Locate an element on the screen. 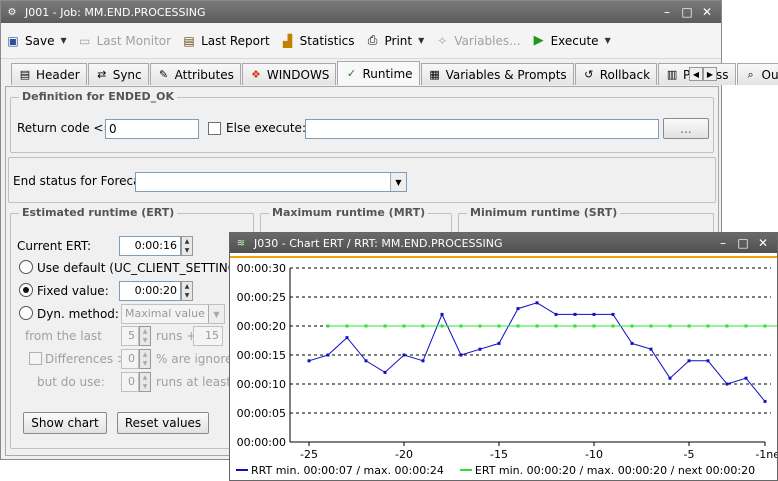 The width and height of the screenshot is (778, 481). variables-prompts-icon: ▦ is located at coordinates (434, 74).